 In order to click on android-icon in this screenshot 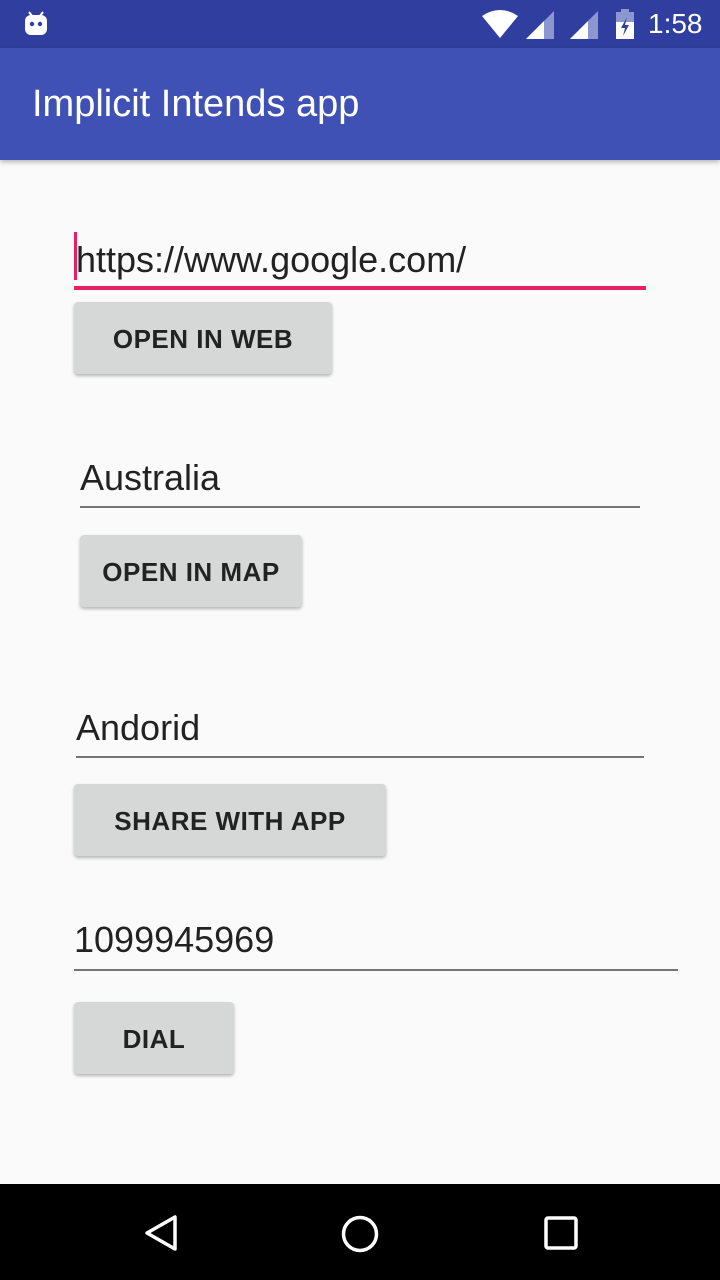, I will do `click(36, 23)`.